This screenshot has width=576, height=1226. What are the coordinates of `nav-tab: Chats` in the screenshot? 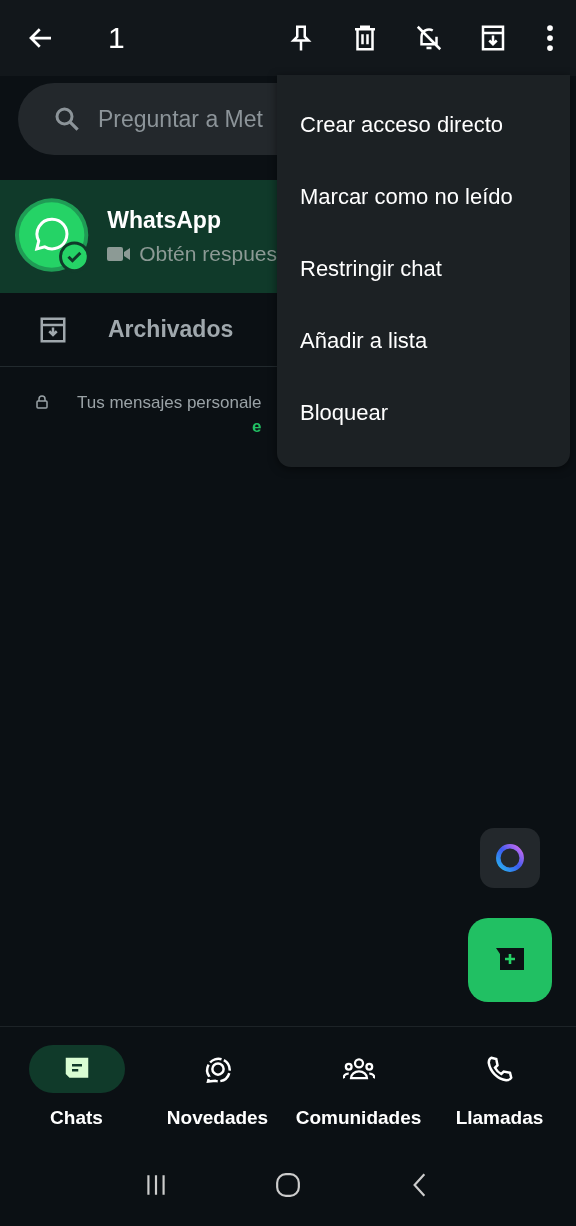 It's located at (76, 1089).